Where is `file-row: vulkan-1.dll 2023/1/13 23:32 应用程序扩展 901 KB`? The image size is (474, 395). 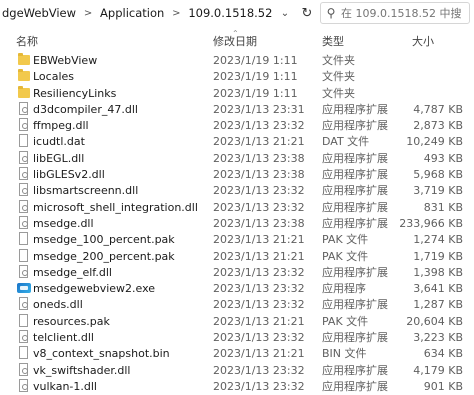 file-row: vulkan-1.dll 2023/1/13 23:32 应用程序扩展 901 KB is located at coordinates (237, 386).